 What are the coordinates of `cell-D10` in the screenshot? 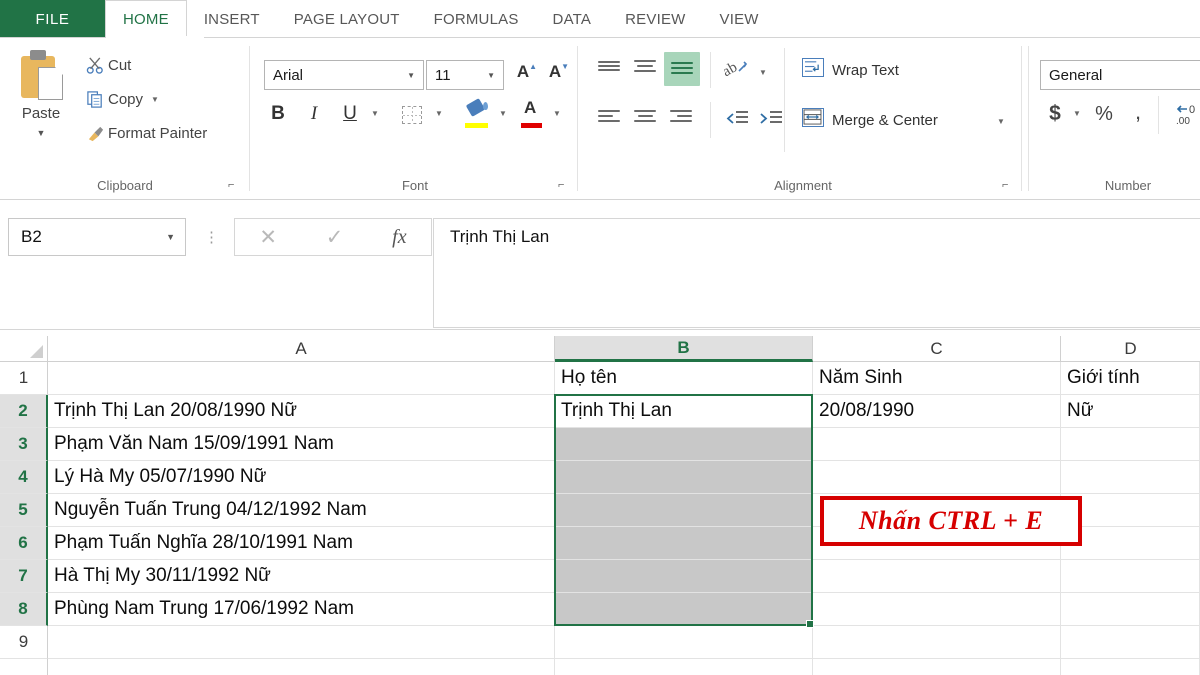 It's located at (1130, 667).